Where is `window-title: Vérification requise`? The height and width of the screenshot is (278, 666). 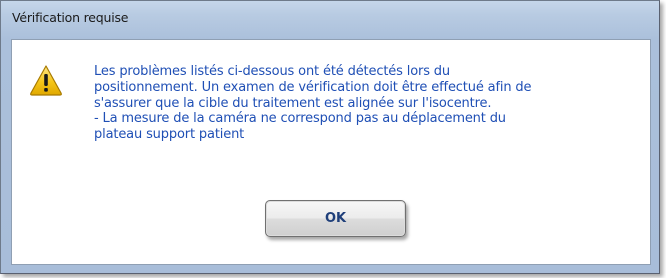 window-title: Vérification requise is located at coordinates (70, 17).